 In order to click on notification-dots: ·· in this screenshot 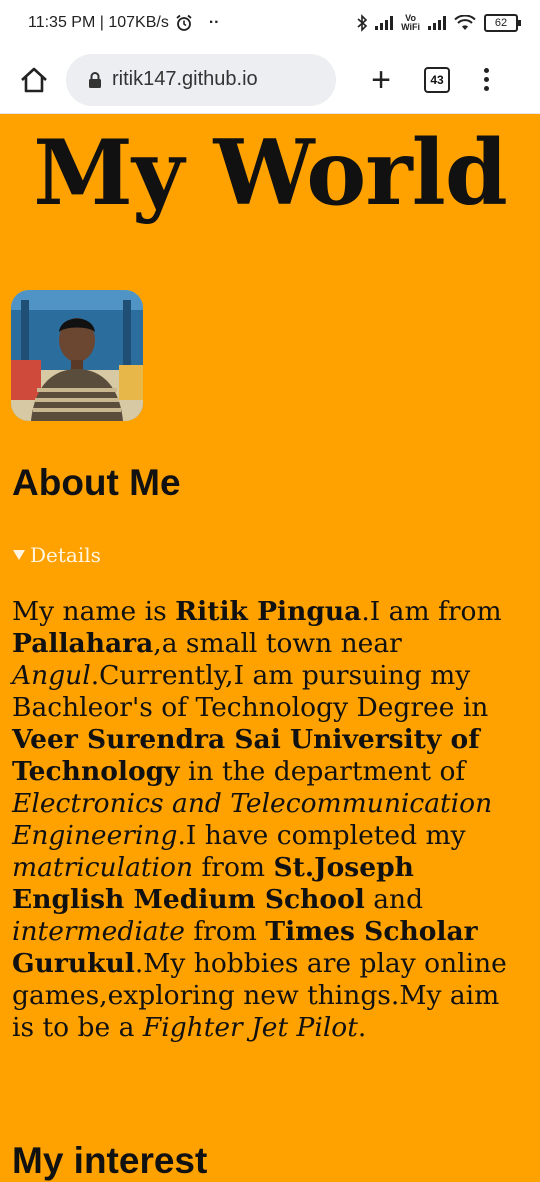, I will do `click(214, 22)`.